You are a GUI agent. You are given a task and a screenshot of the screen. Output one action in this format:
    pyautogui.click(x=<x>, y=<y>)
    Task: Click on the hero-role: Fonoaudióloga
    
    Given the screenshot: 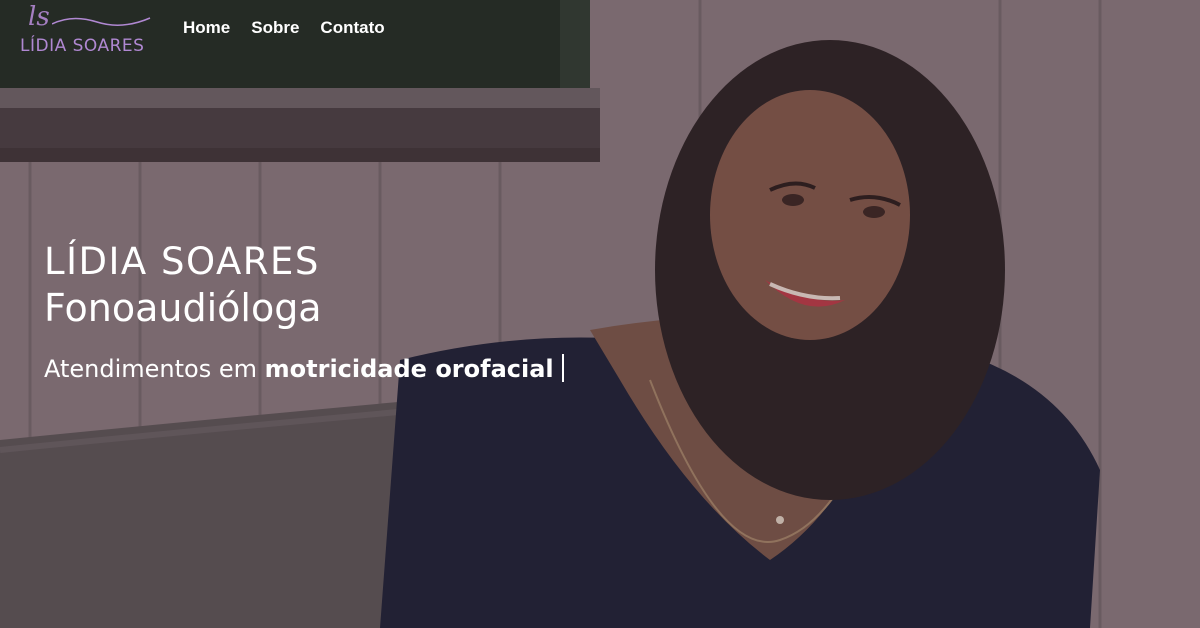 What is the action you would take?
    pyautogui.click(x=183, y=308)
    